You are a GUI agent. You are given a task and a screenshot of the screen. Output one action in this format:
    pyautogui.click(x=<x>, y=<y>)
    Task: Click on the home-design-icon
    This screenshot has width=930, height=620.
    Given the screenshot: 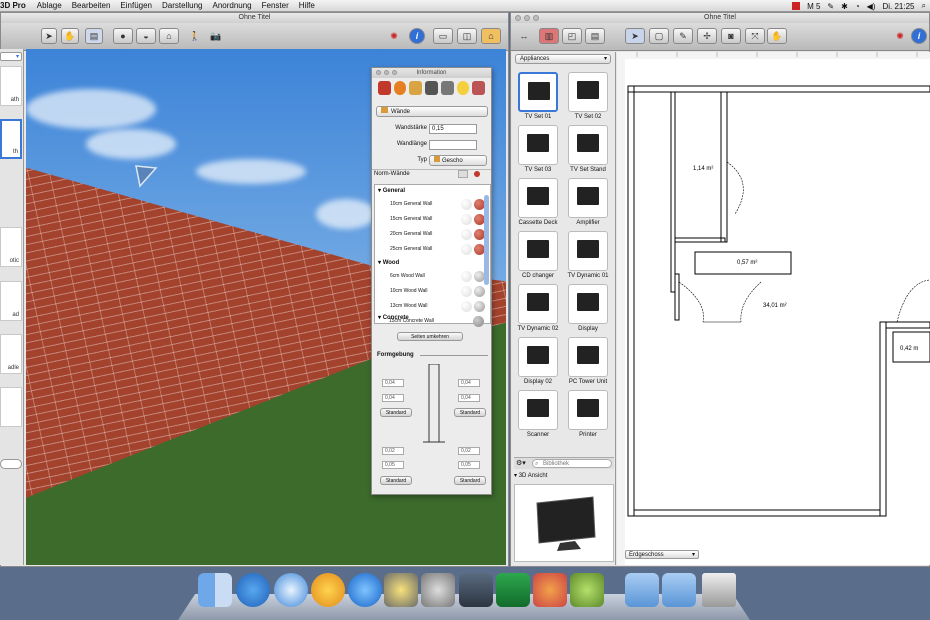 What is the action you would take?
    pyautogui.click(x=550, y=590)
    